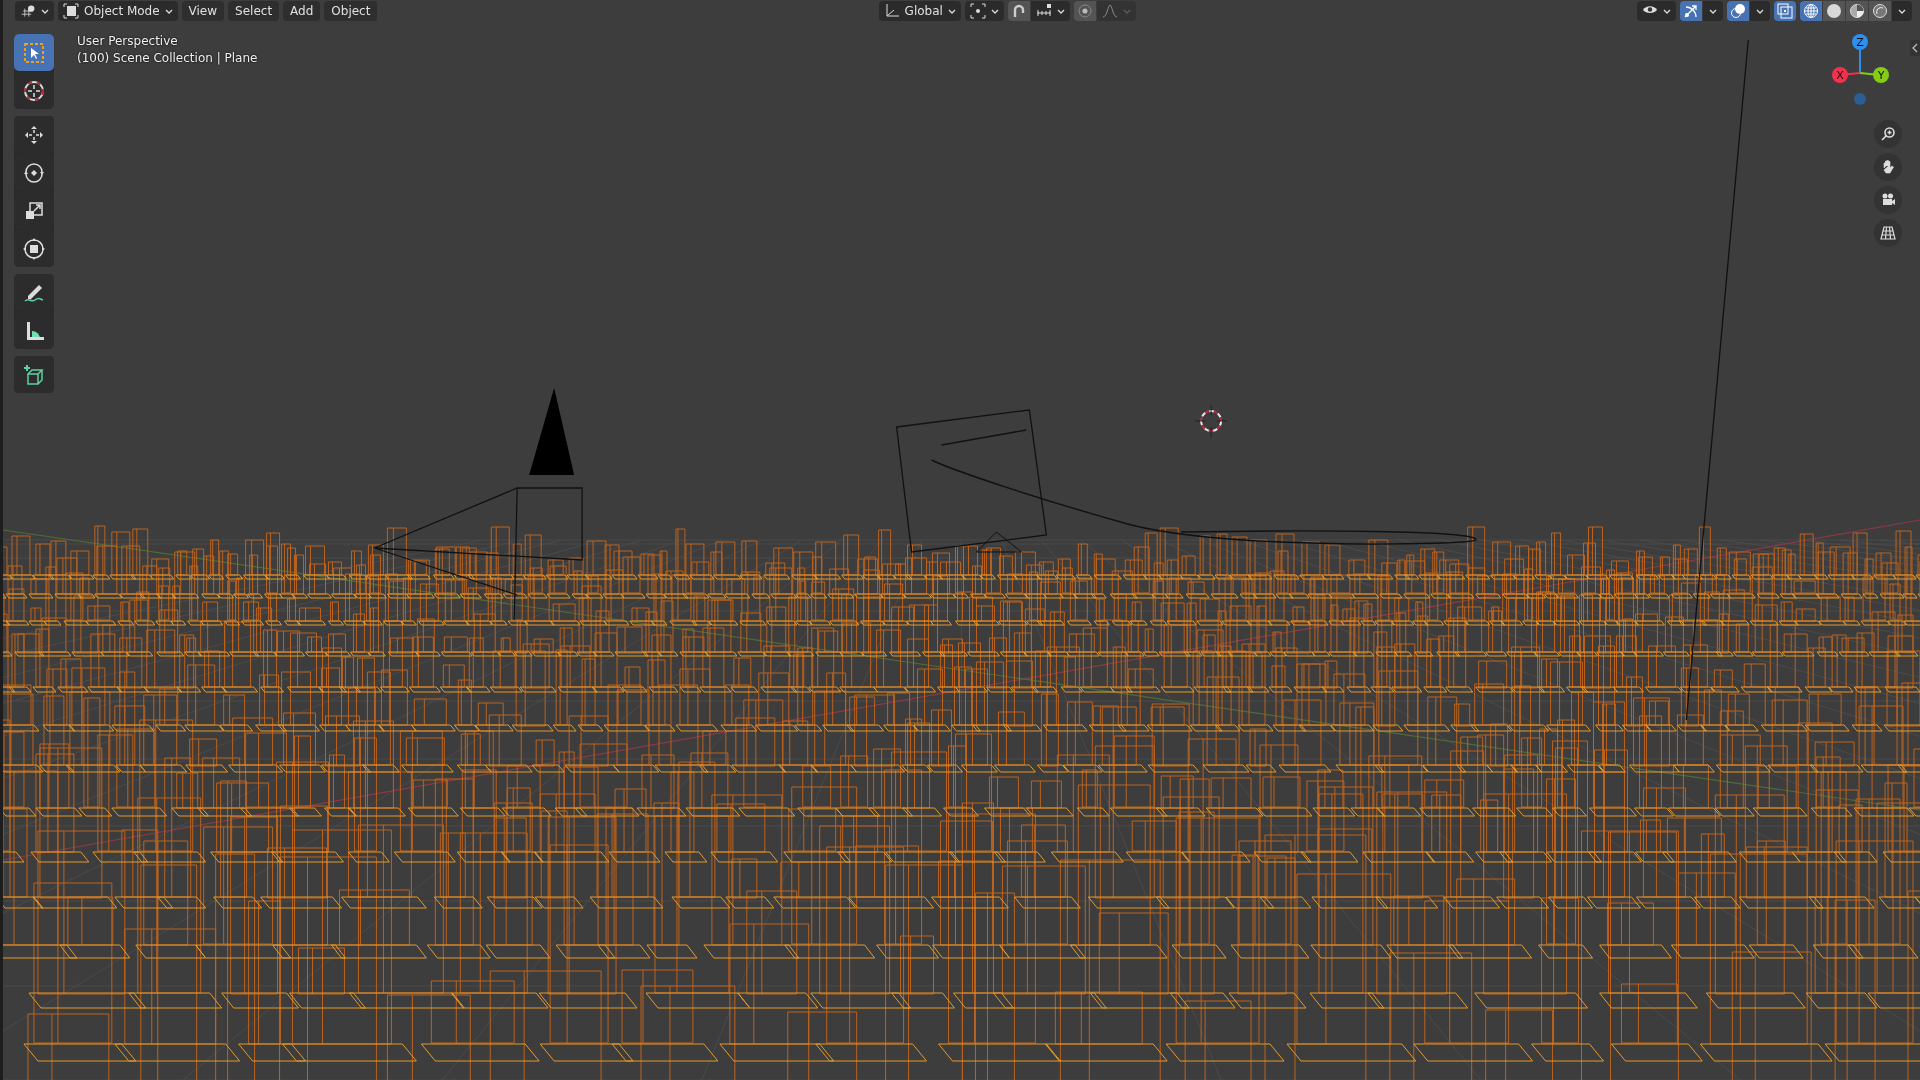 This screenshot has height=1080, width=1920. I want to click on zoom-nav-button, so click(1888, 134).